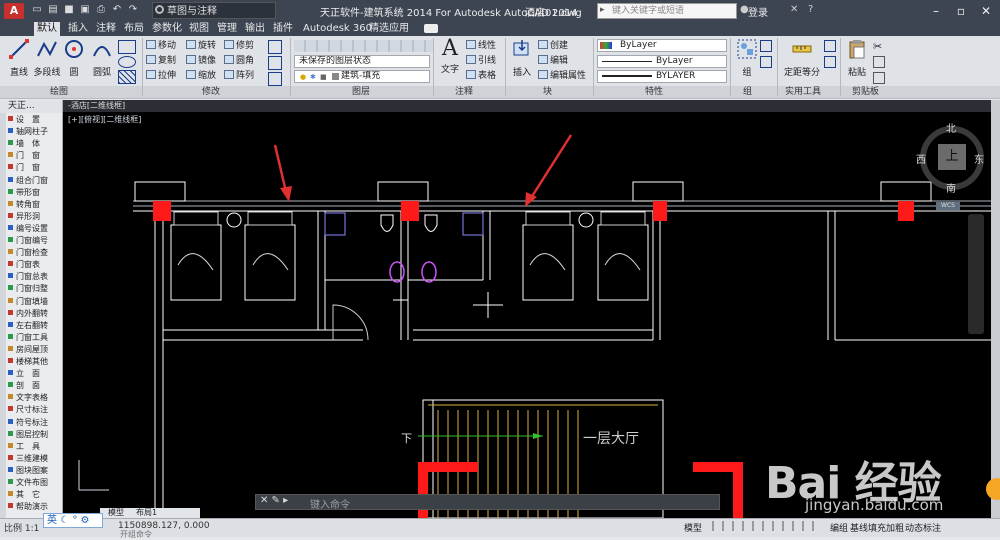 Image resolution: width=1000 pixels, height=540 pixels. Describe the element at coordinates (201, 46) in the screenshot. I see `rotate-button: 旋转` at that location.